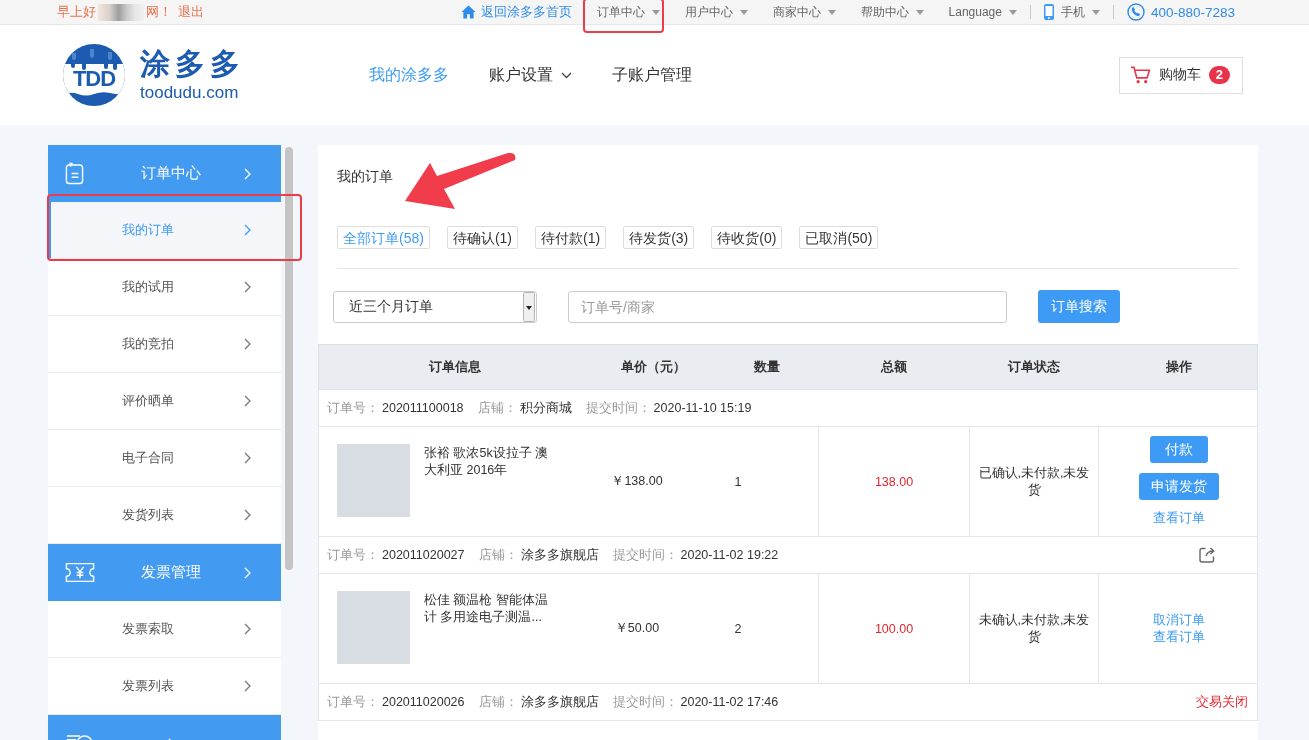 Image resolution: width=1309 pixels, height=740 pixels. Describe the element at coordinates (1222, 702) in the screenshot. I see `order-state-note: 交易关闭` at that location.